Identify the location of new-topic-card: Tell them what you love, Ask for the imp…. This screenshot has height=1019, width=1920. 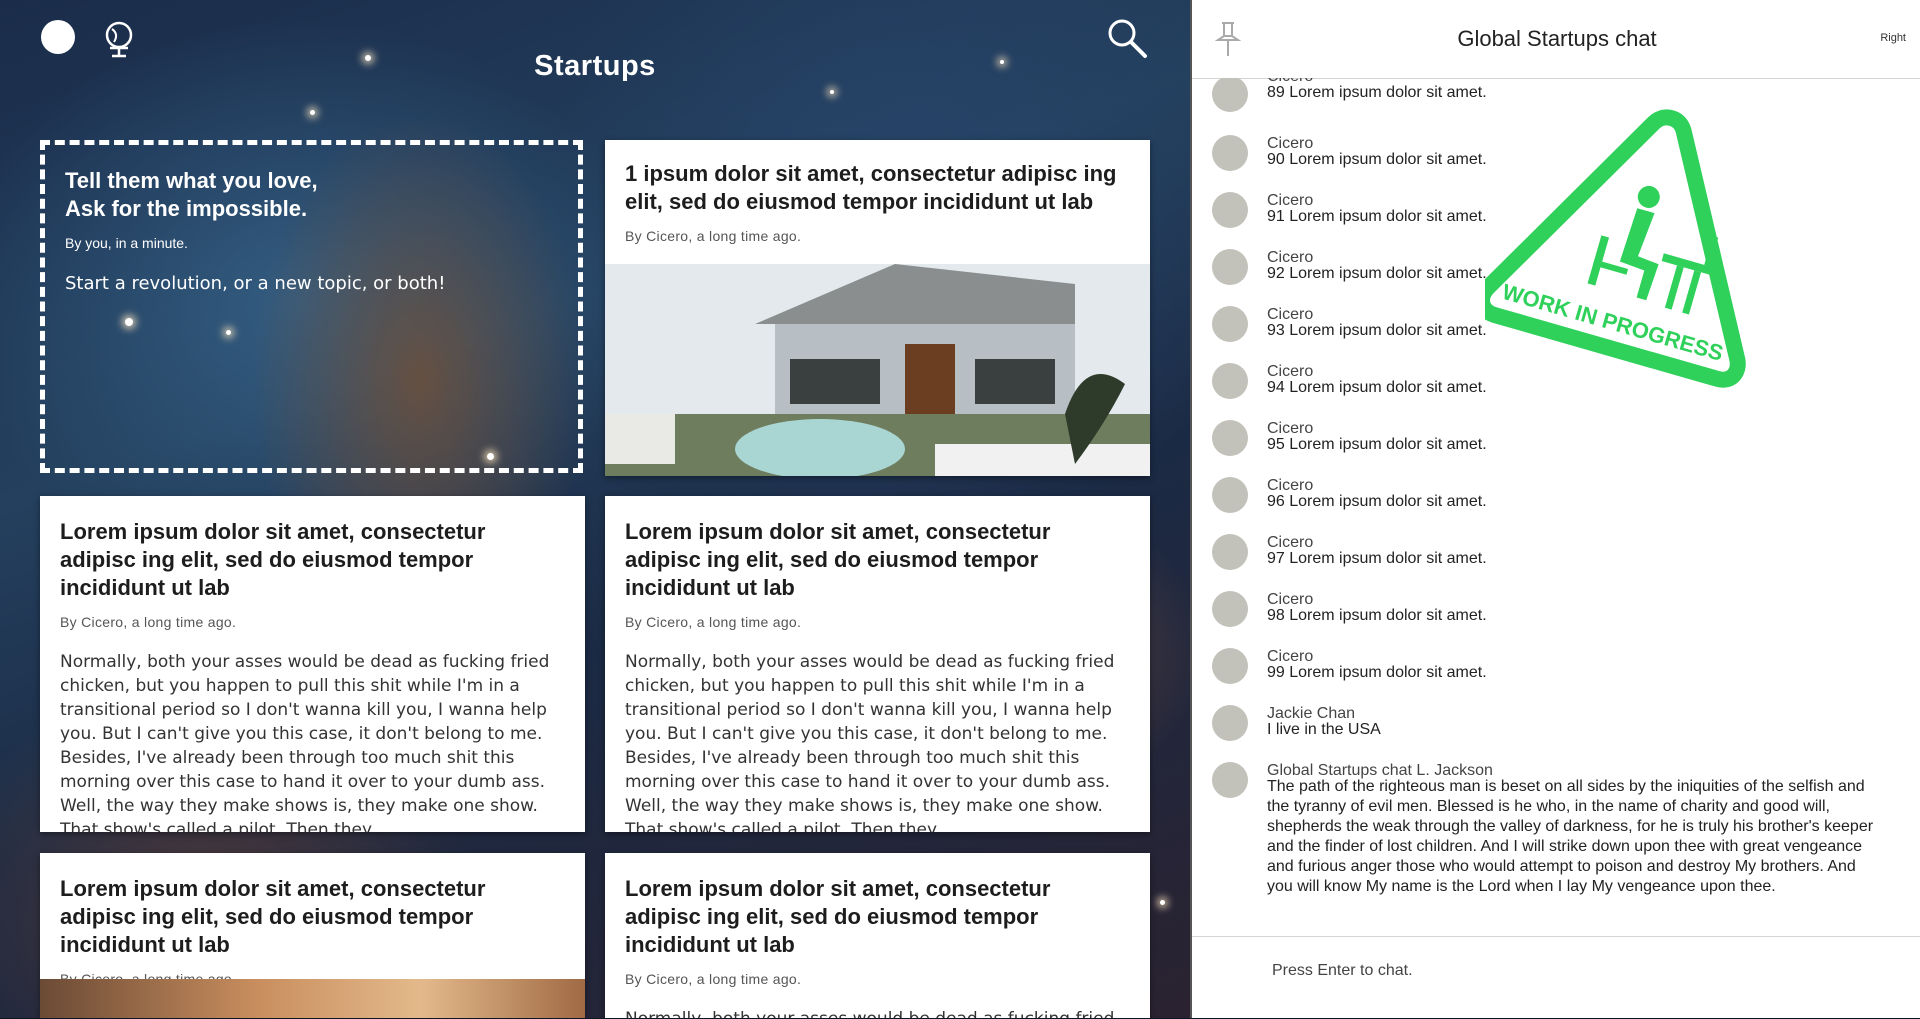
(311, 306).